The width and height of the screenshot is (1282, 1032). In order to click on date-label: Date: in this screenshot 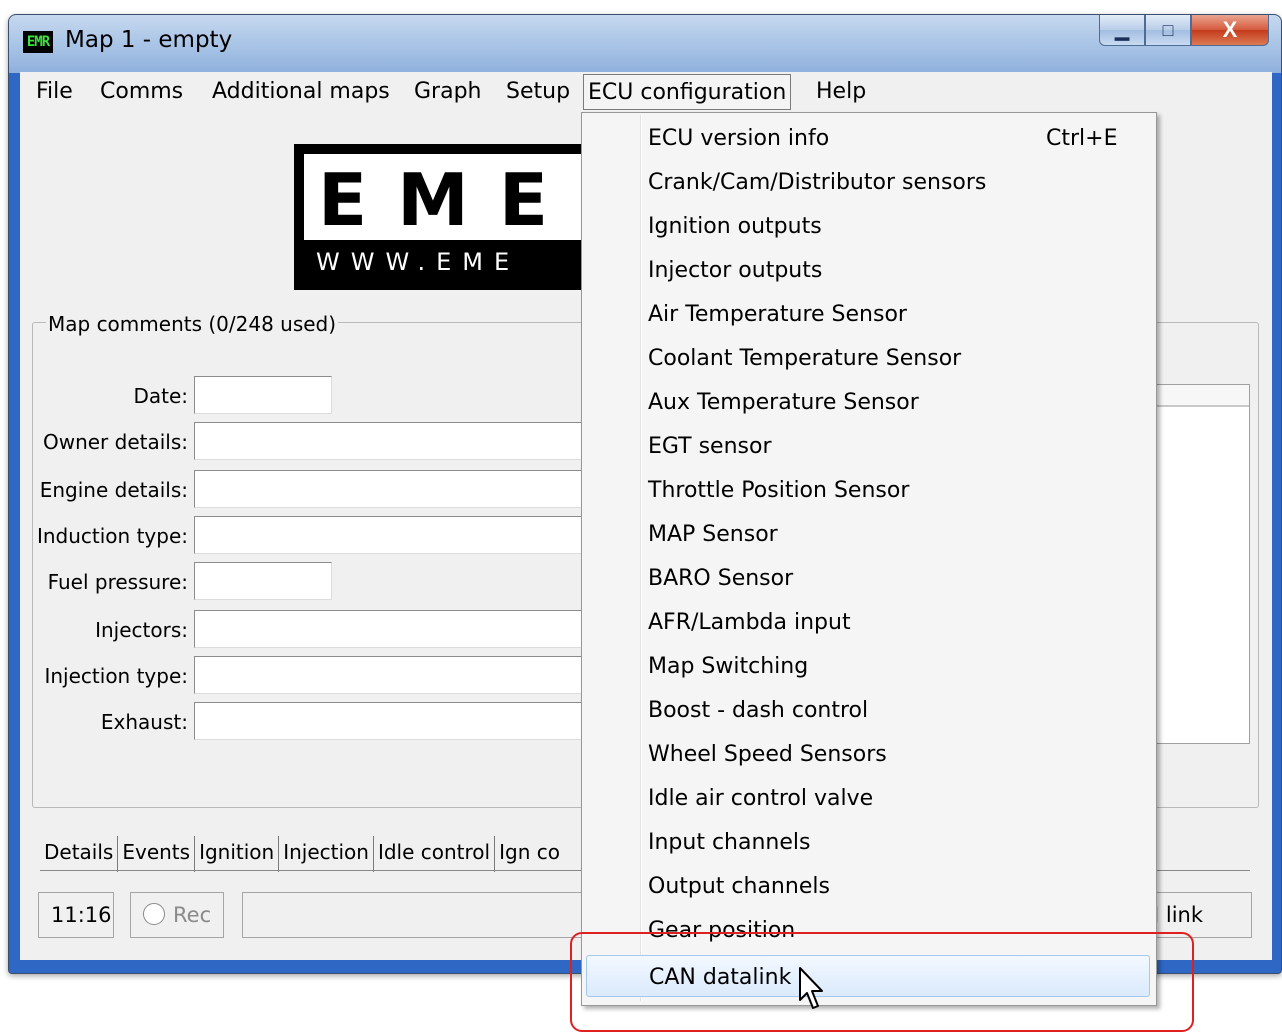, I will do `click(160, 396)`.